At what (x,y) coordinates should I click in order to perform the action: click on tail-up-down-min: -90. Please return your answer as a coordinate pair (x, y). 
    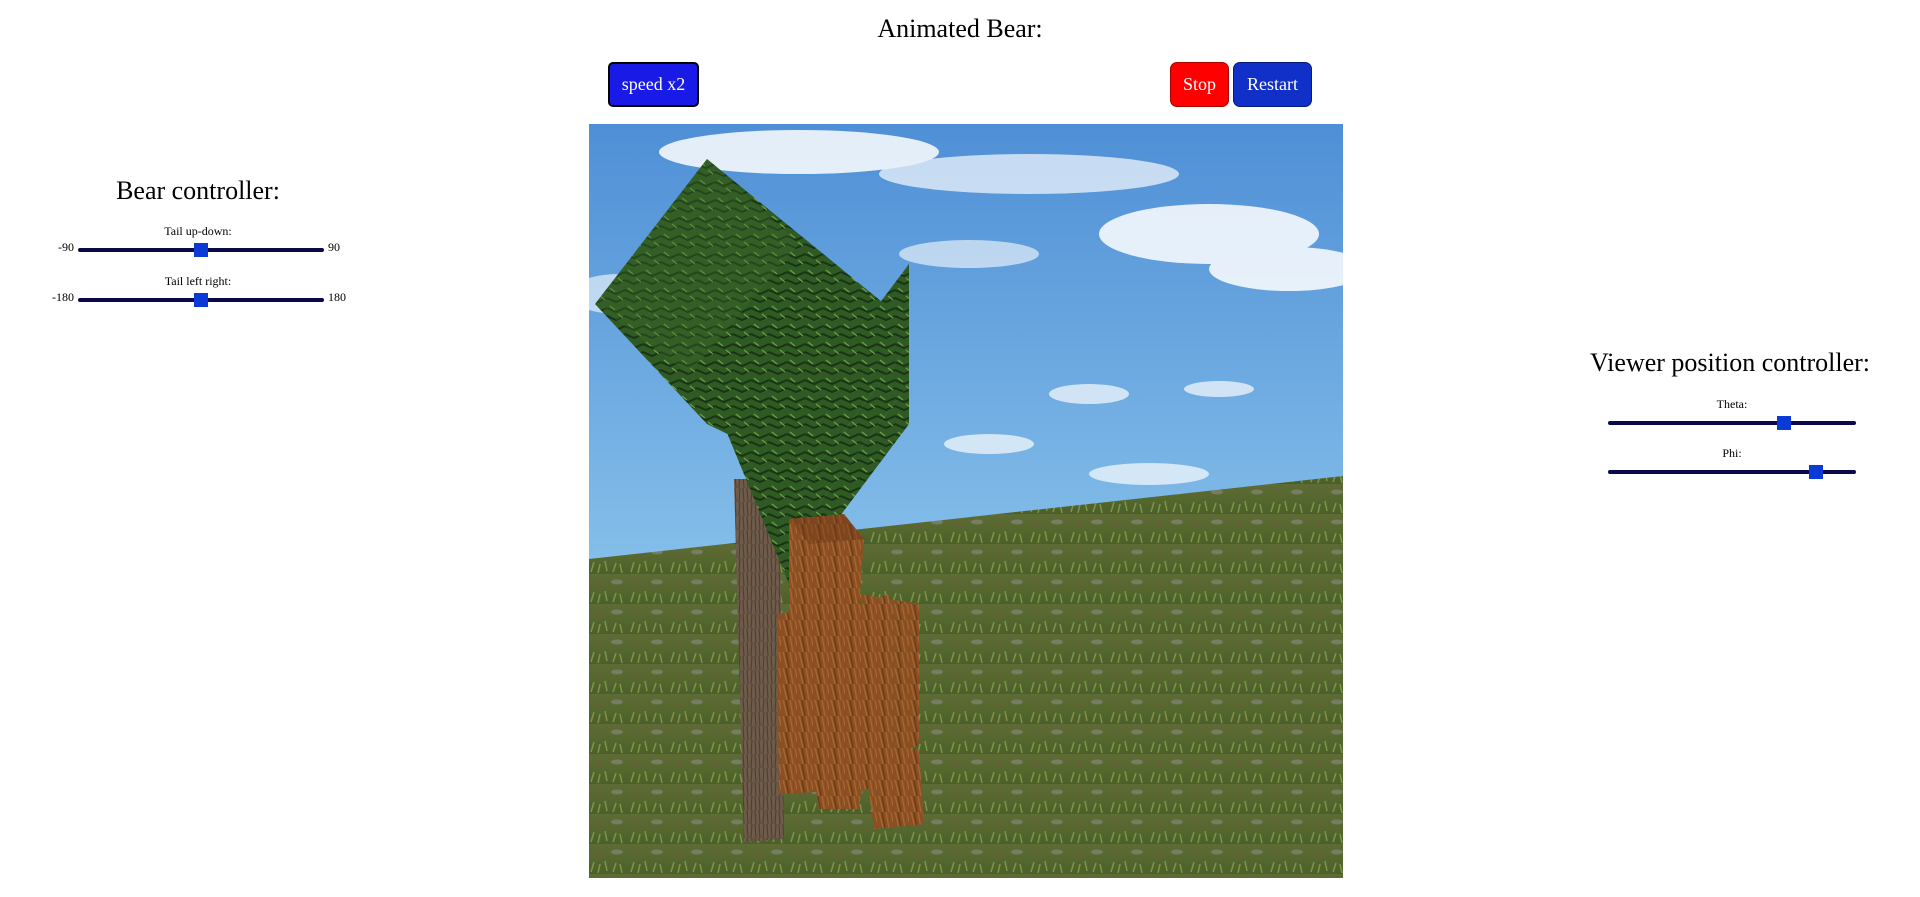
    Looking at the image, I should click on (66, 247).